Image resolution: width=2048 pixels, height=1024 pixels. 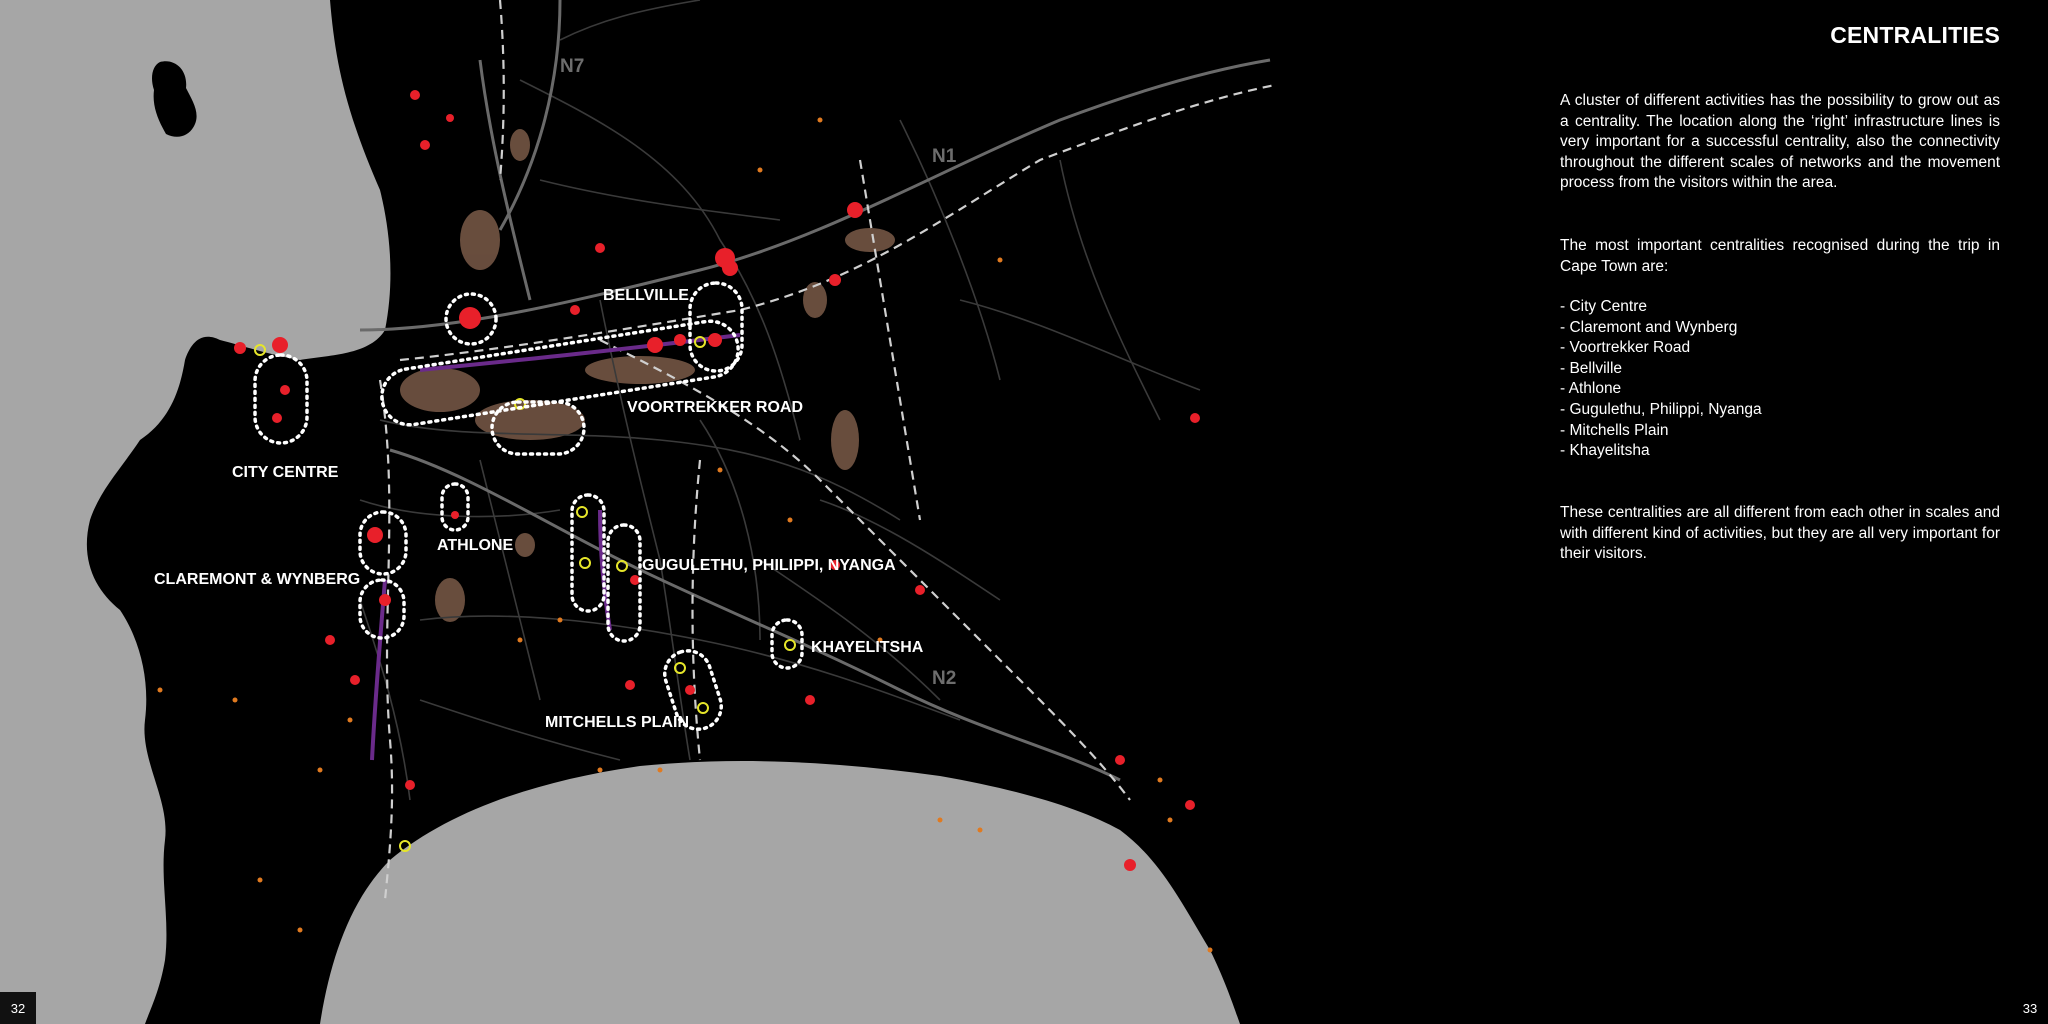 What do you see at coordinates (944, 156) in the screenshot?
I see `road-label-n1: N1` at bounding box center [944, 156].